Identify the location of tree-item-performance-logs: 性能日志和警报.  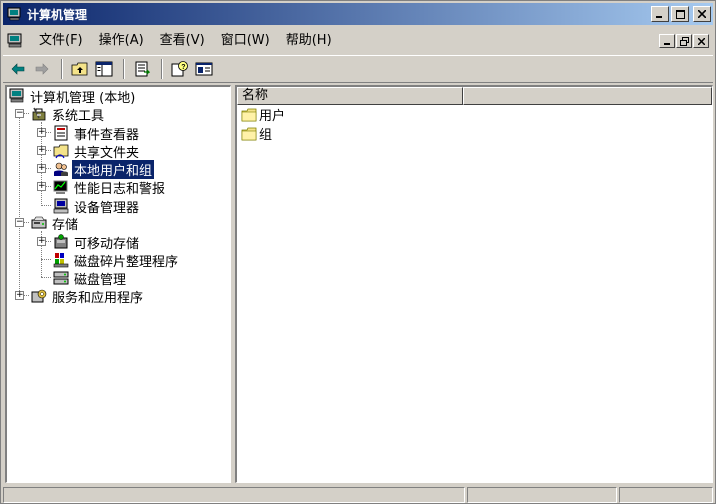
(110, 187).